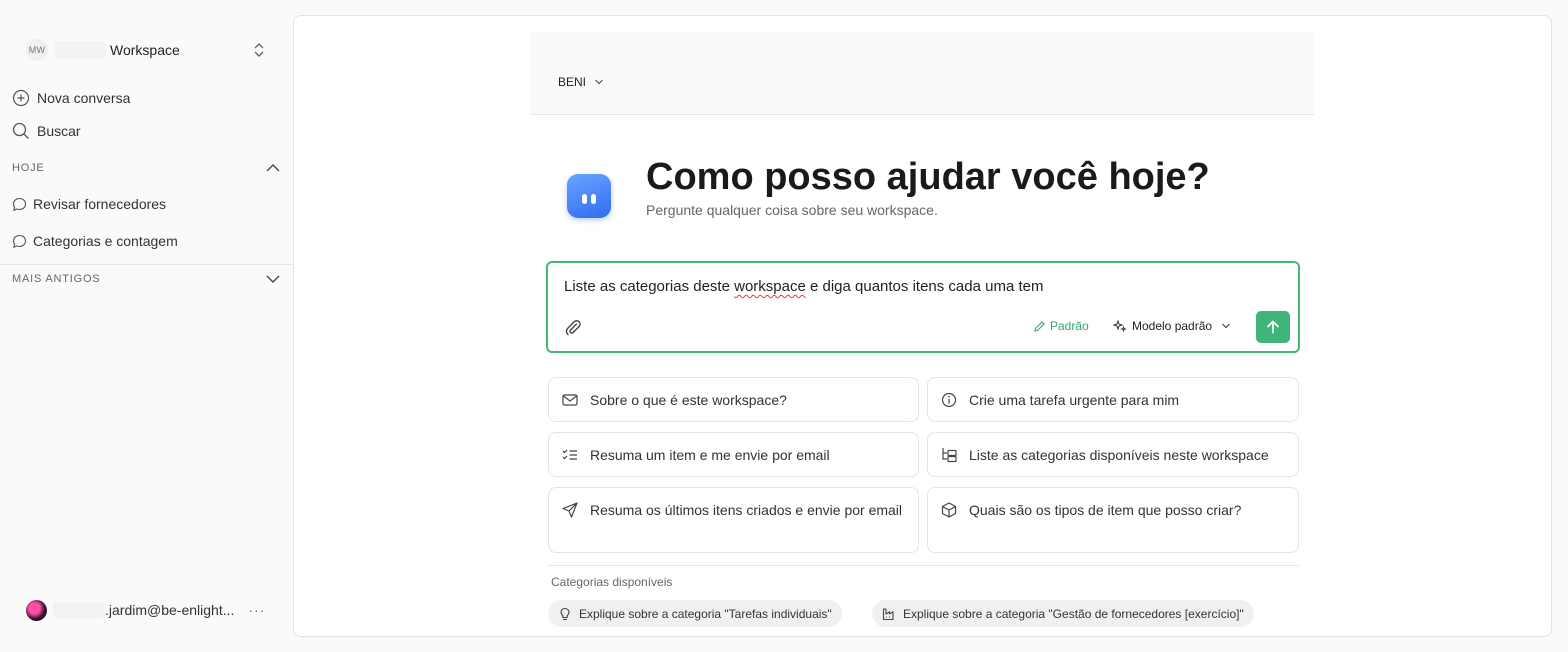 Image resolution: width=1568 pixels, height=652 pixels. Describe the element at coordinates (259, 50) in the screenshot. I see `chevron-up-down-icon` at that location.